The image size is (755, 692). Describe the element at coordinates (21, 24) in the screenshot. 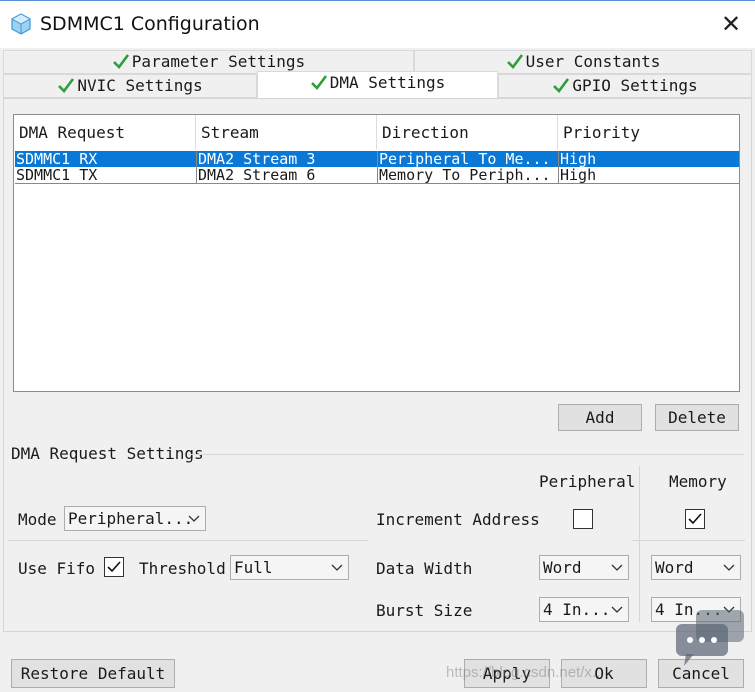

I see `cube-icon` at that location.